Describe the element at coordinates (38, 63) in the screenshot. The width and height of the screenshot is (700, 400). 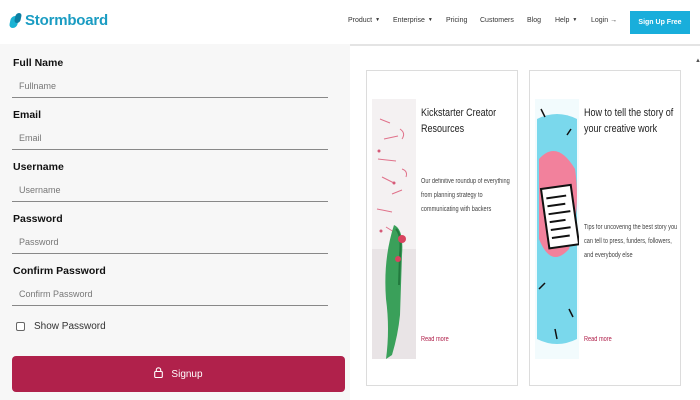
I see `fullname-label: Full Name` at that location.